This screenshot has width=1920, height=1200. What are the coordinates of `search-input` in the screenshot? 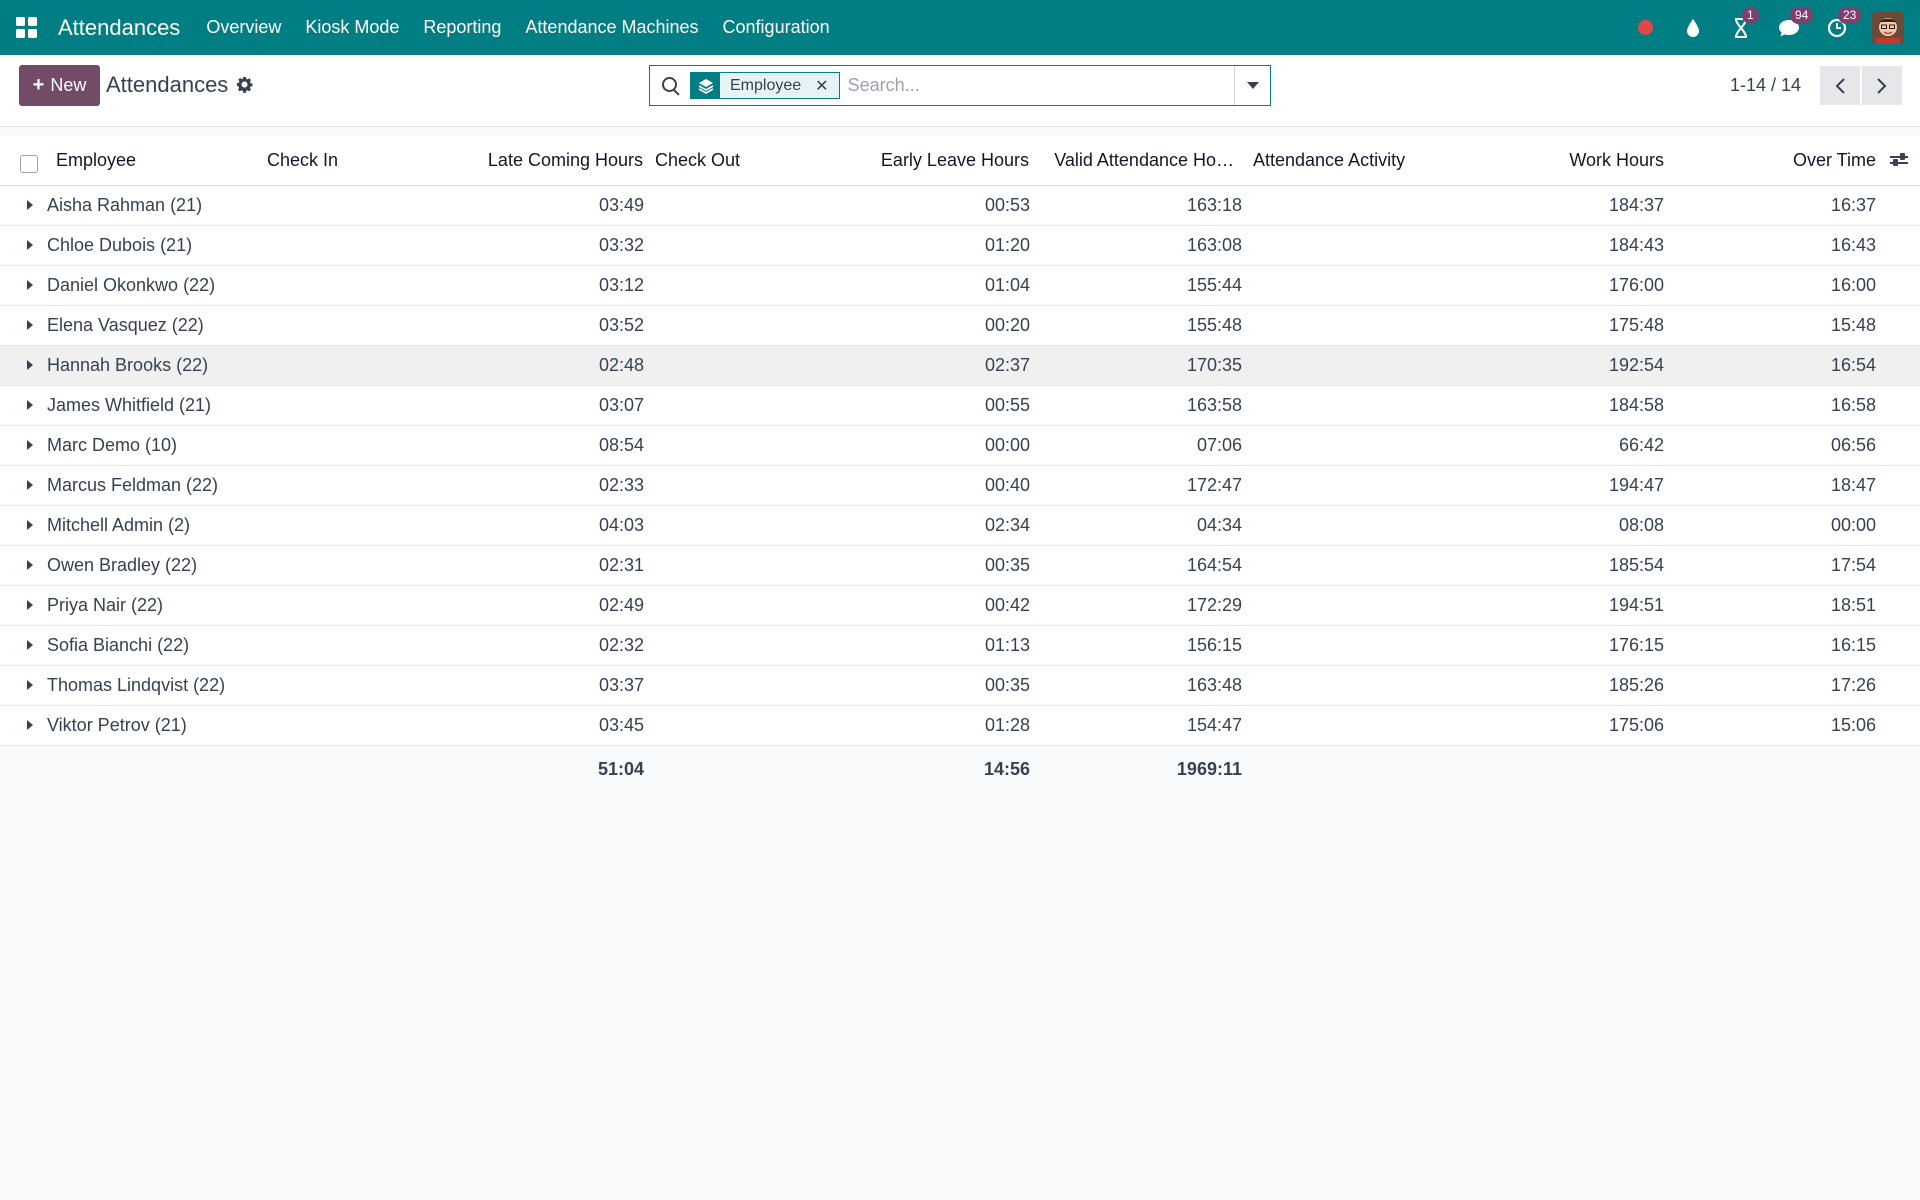 It's located at (1037, 85).